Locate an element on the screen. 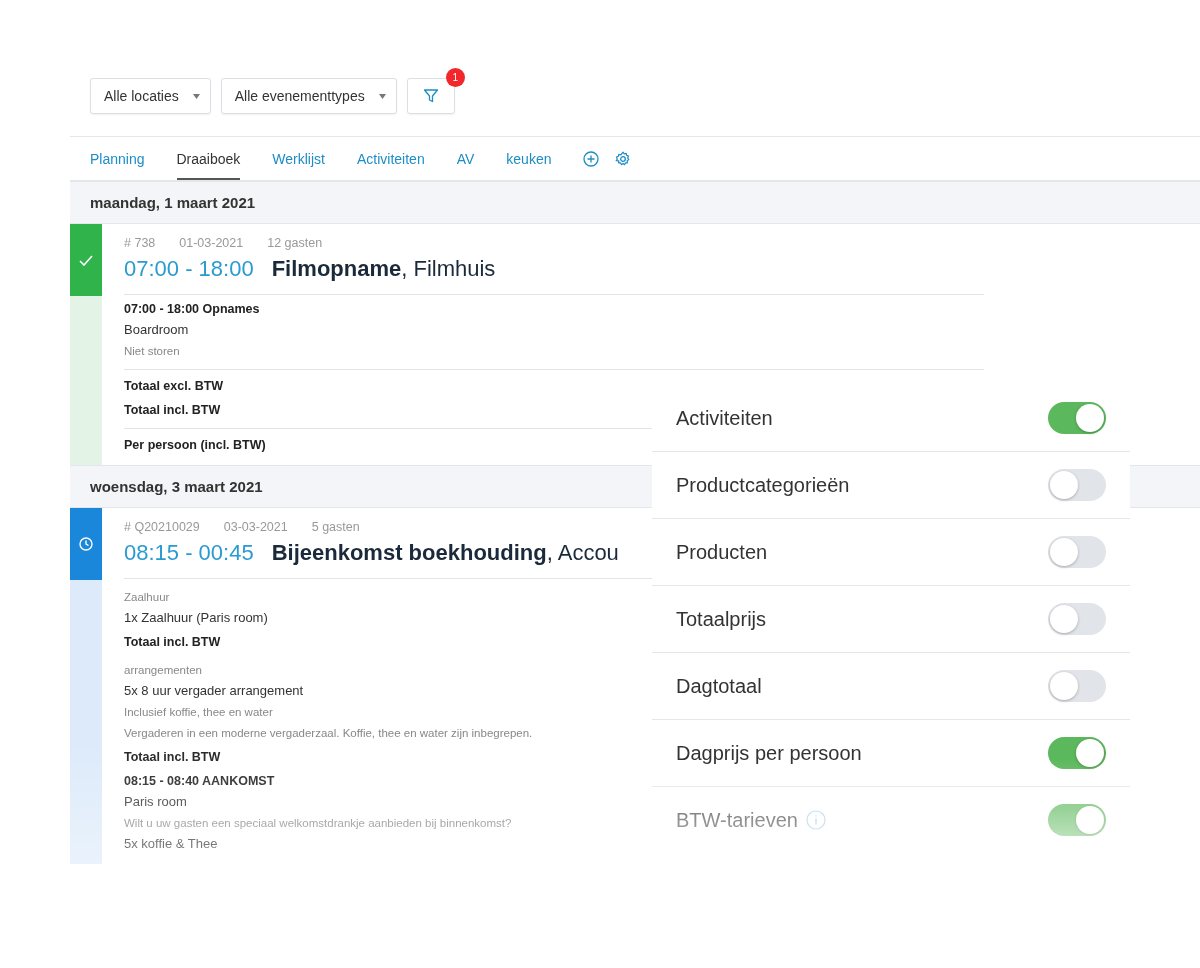 The height and width of the screenshot is (968, 1200). tab: keuken is located at coordinates (529, 158).